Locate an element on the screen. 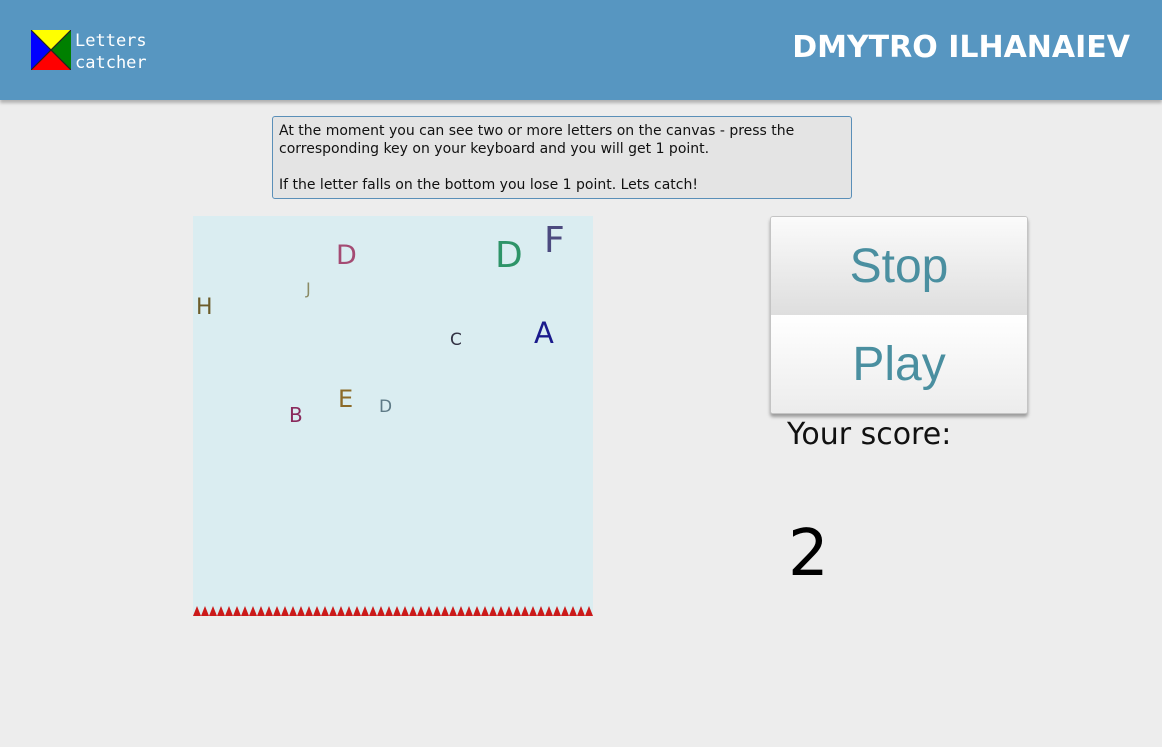  falling-letter: C is located at coordinates (456, 340).